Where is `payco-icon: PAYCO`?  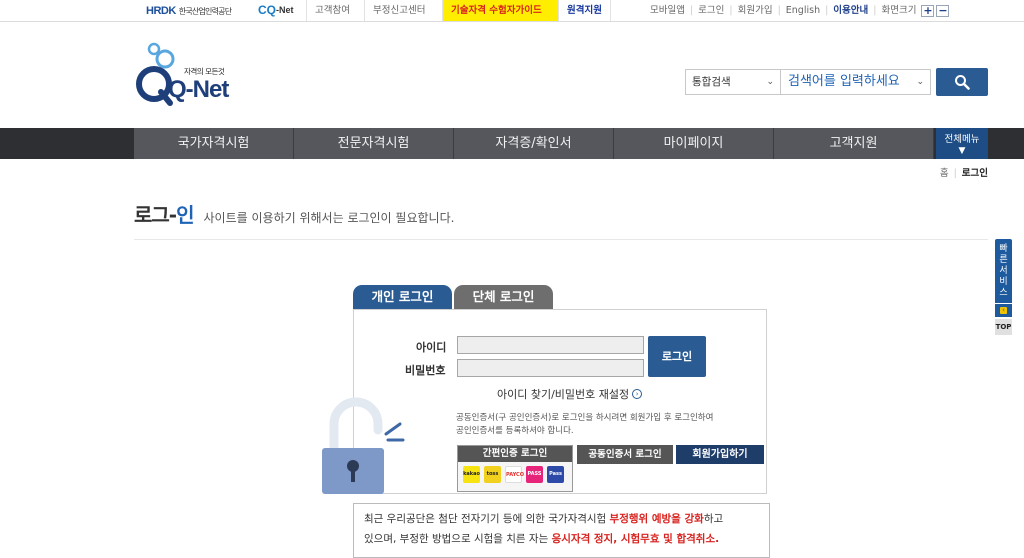
payco-icon: PAYCO is located at coordinates (514, 474).